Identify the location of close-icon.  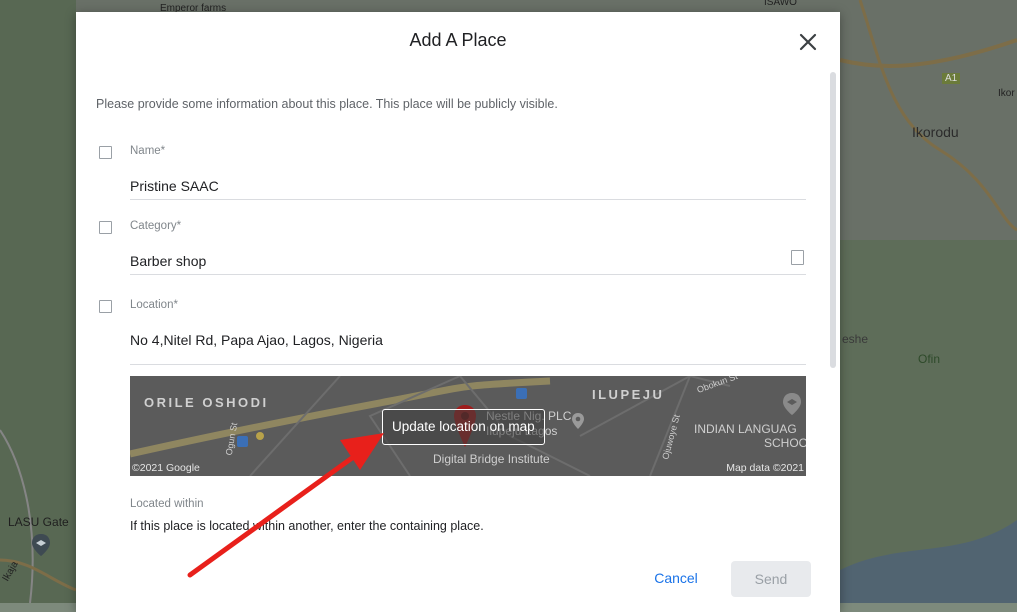
(808, 42).